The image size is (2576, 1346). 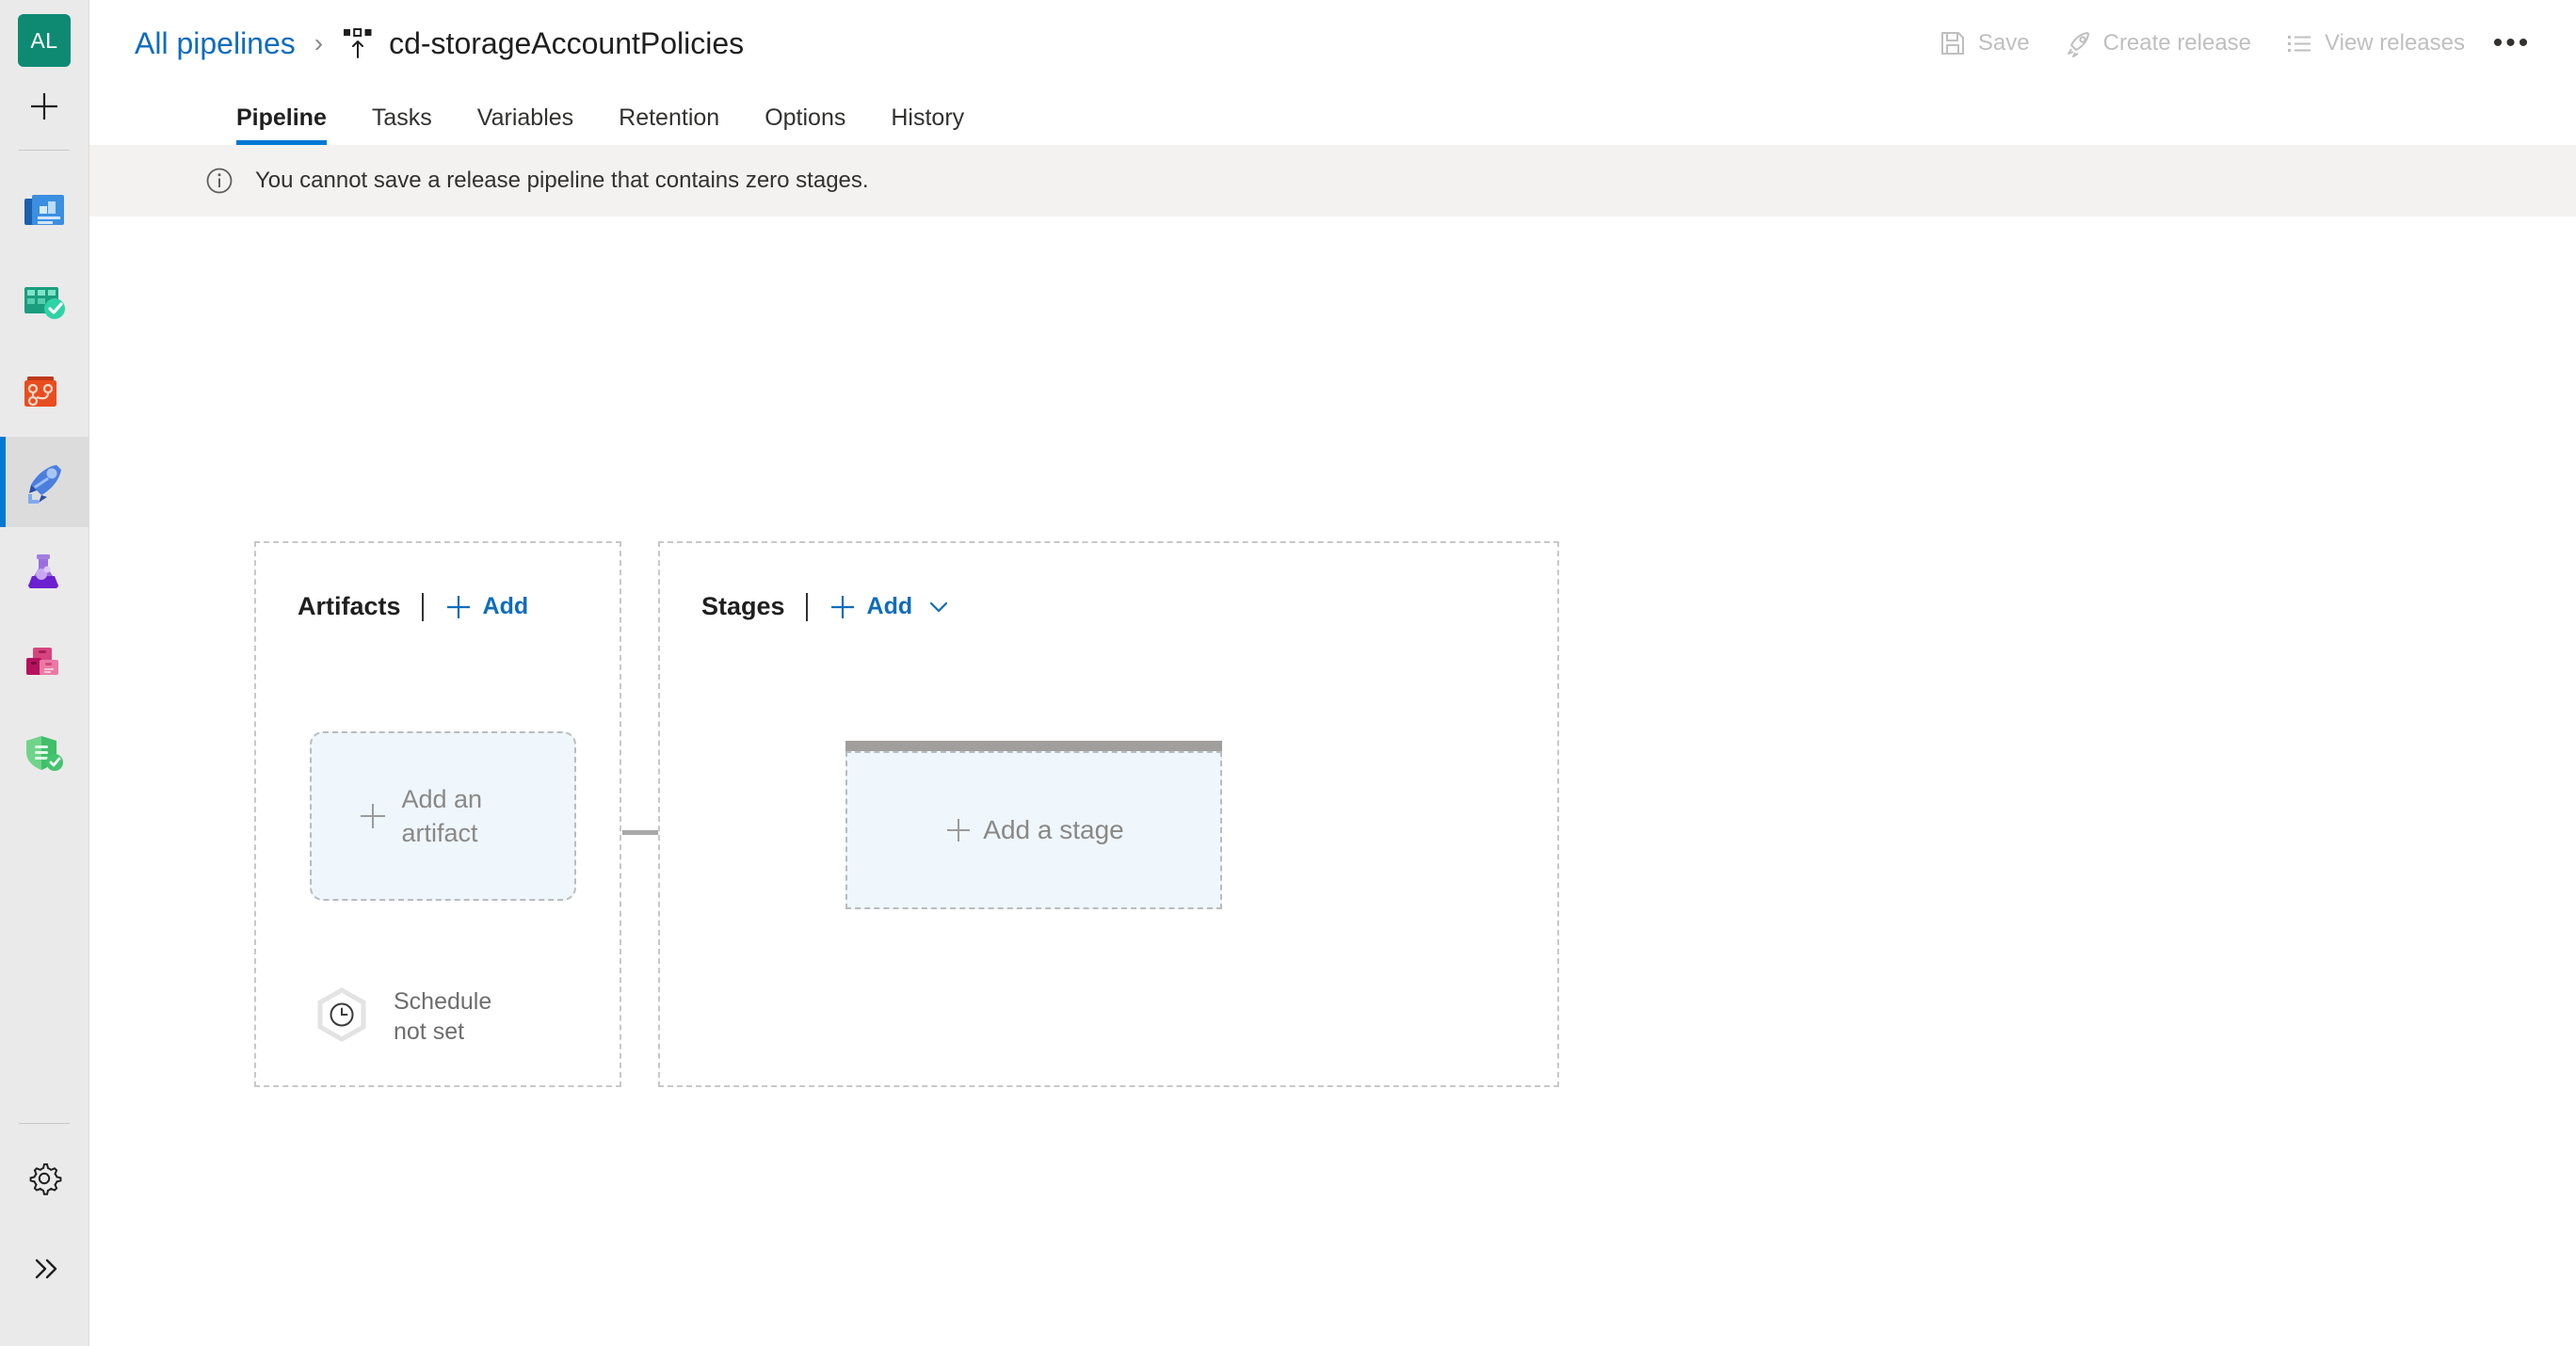 What do you see at coordinates (2299, 44) in the screenshot?
I see `list-lines-icon` at bounding box center [2299, 44].